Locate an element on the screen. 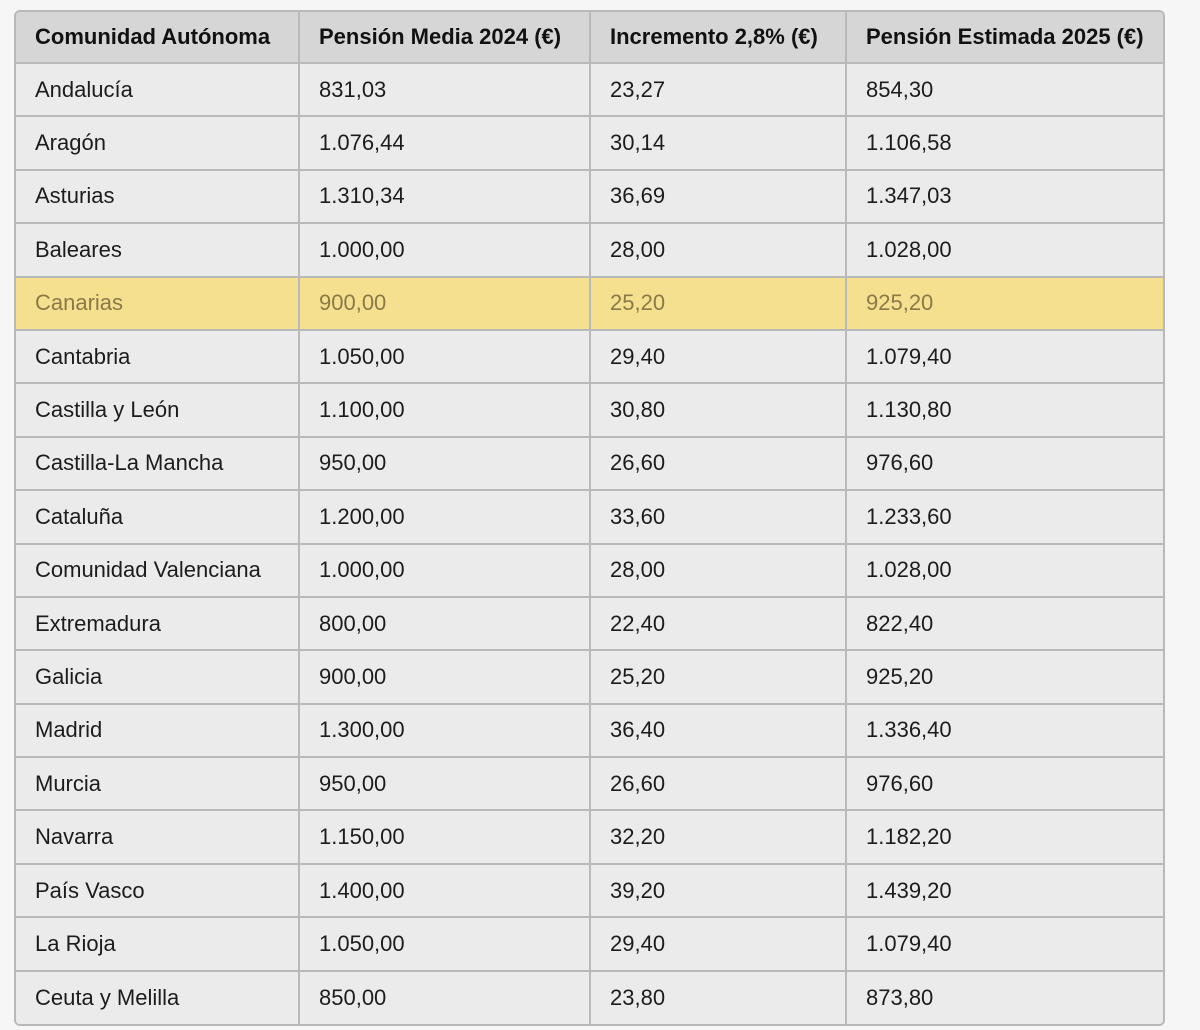 This screenshot has height=1030, width=1200. cell-pension-media-2024: 1.200,00 is located at coordinates (445, 517).